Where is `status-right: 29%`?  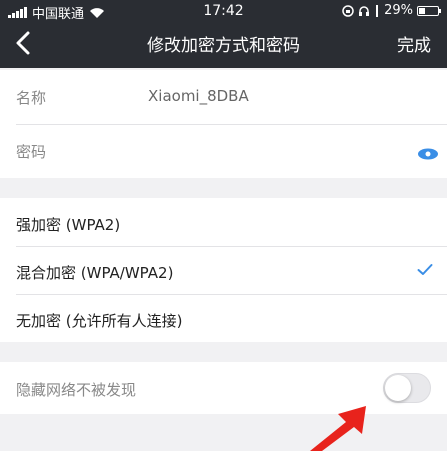
status-right: 29% is located at coordinates (391, 10).